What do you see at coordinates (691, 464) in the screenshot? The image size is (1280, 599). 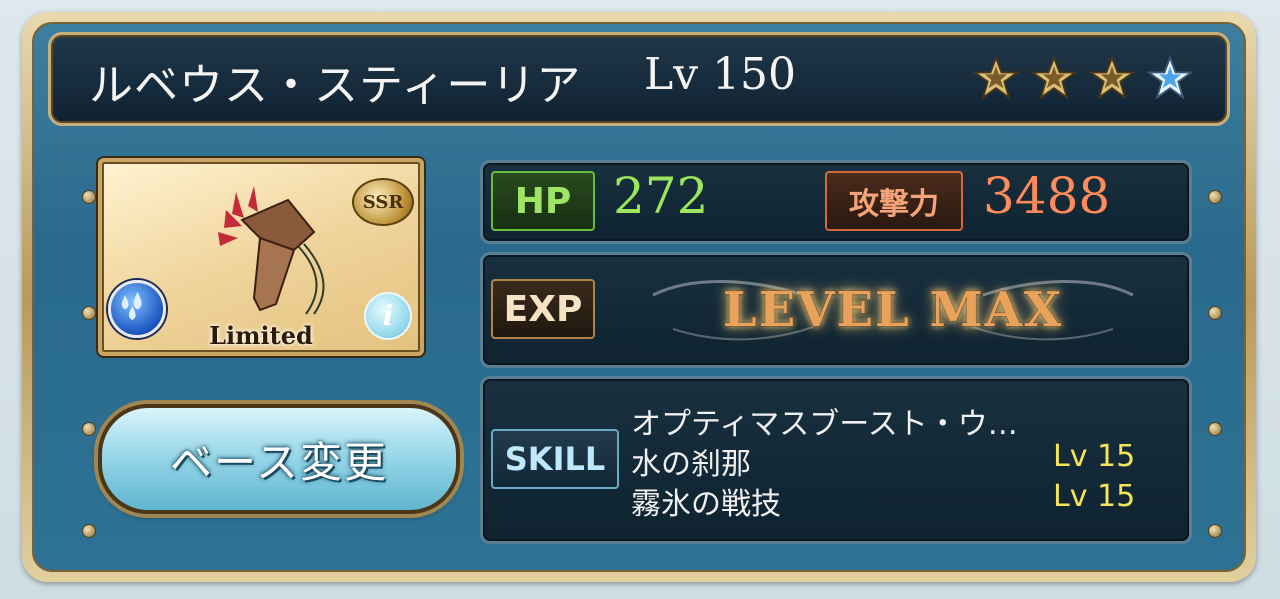 I see `skill-name: 水の刹那` at bounding box center [691, 464].